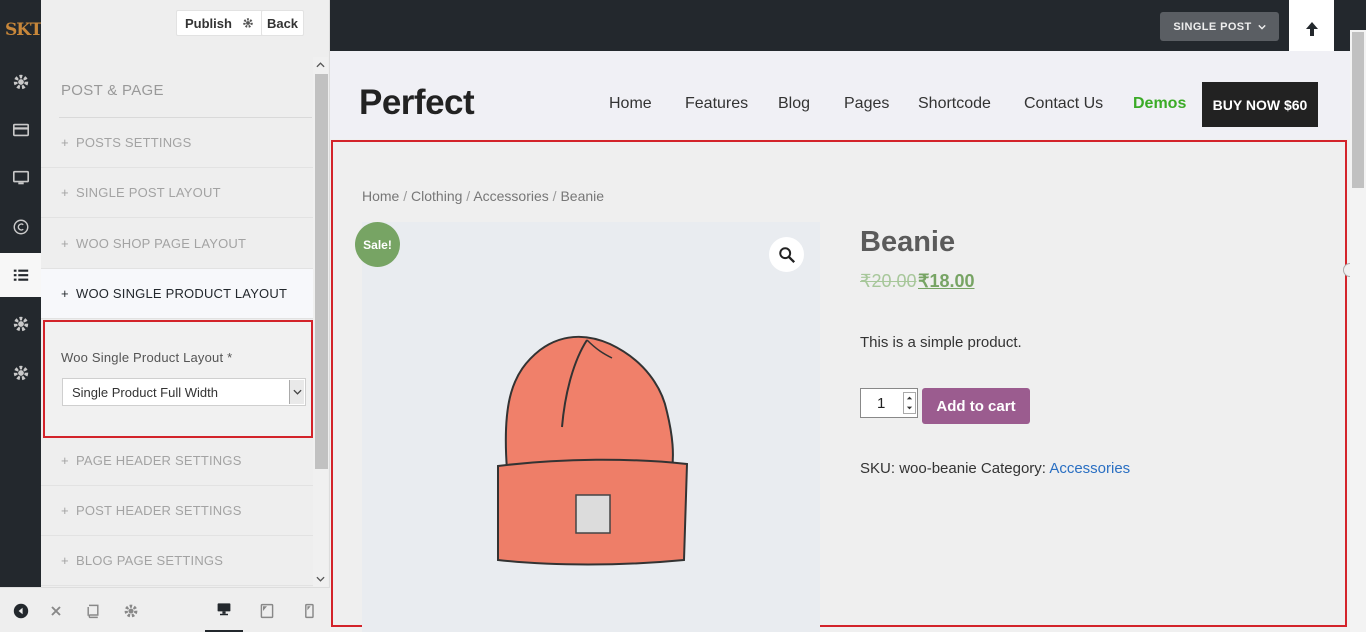  I want to click on category-label: Category:, so click(1013, 468).